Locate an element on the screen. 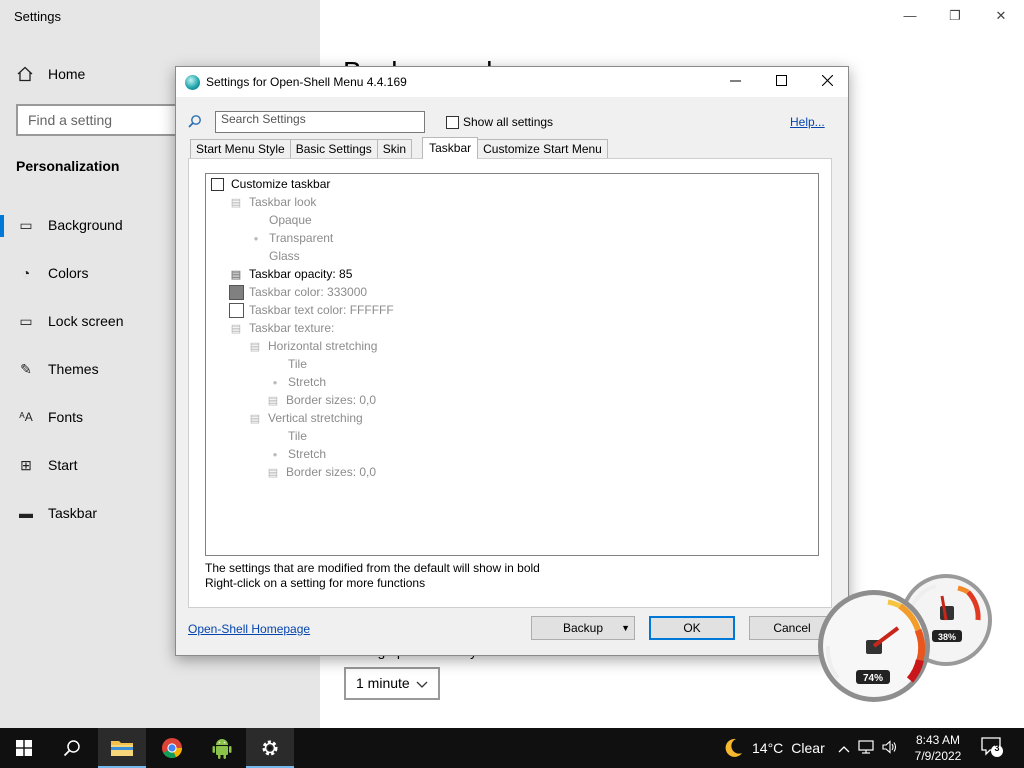 This screenshot has height=768, width=1024. interval-dropdown: 1 minute is located at coordinates (392, 683).